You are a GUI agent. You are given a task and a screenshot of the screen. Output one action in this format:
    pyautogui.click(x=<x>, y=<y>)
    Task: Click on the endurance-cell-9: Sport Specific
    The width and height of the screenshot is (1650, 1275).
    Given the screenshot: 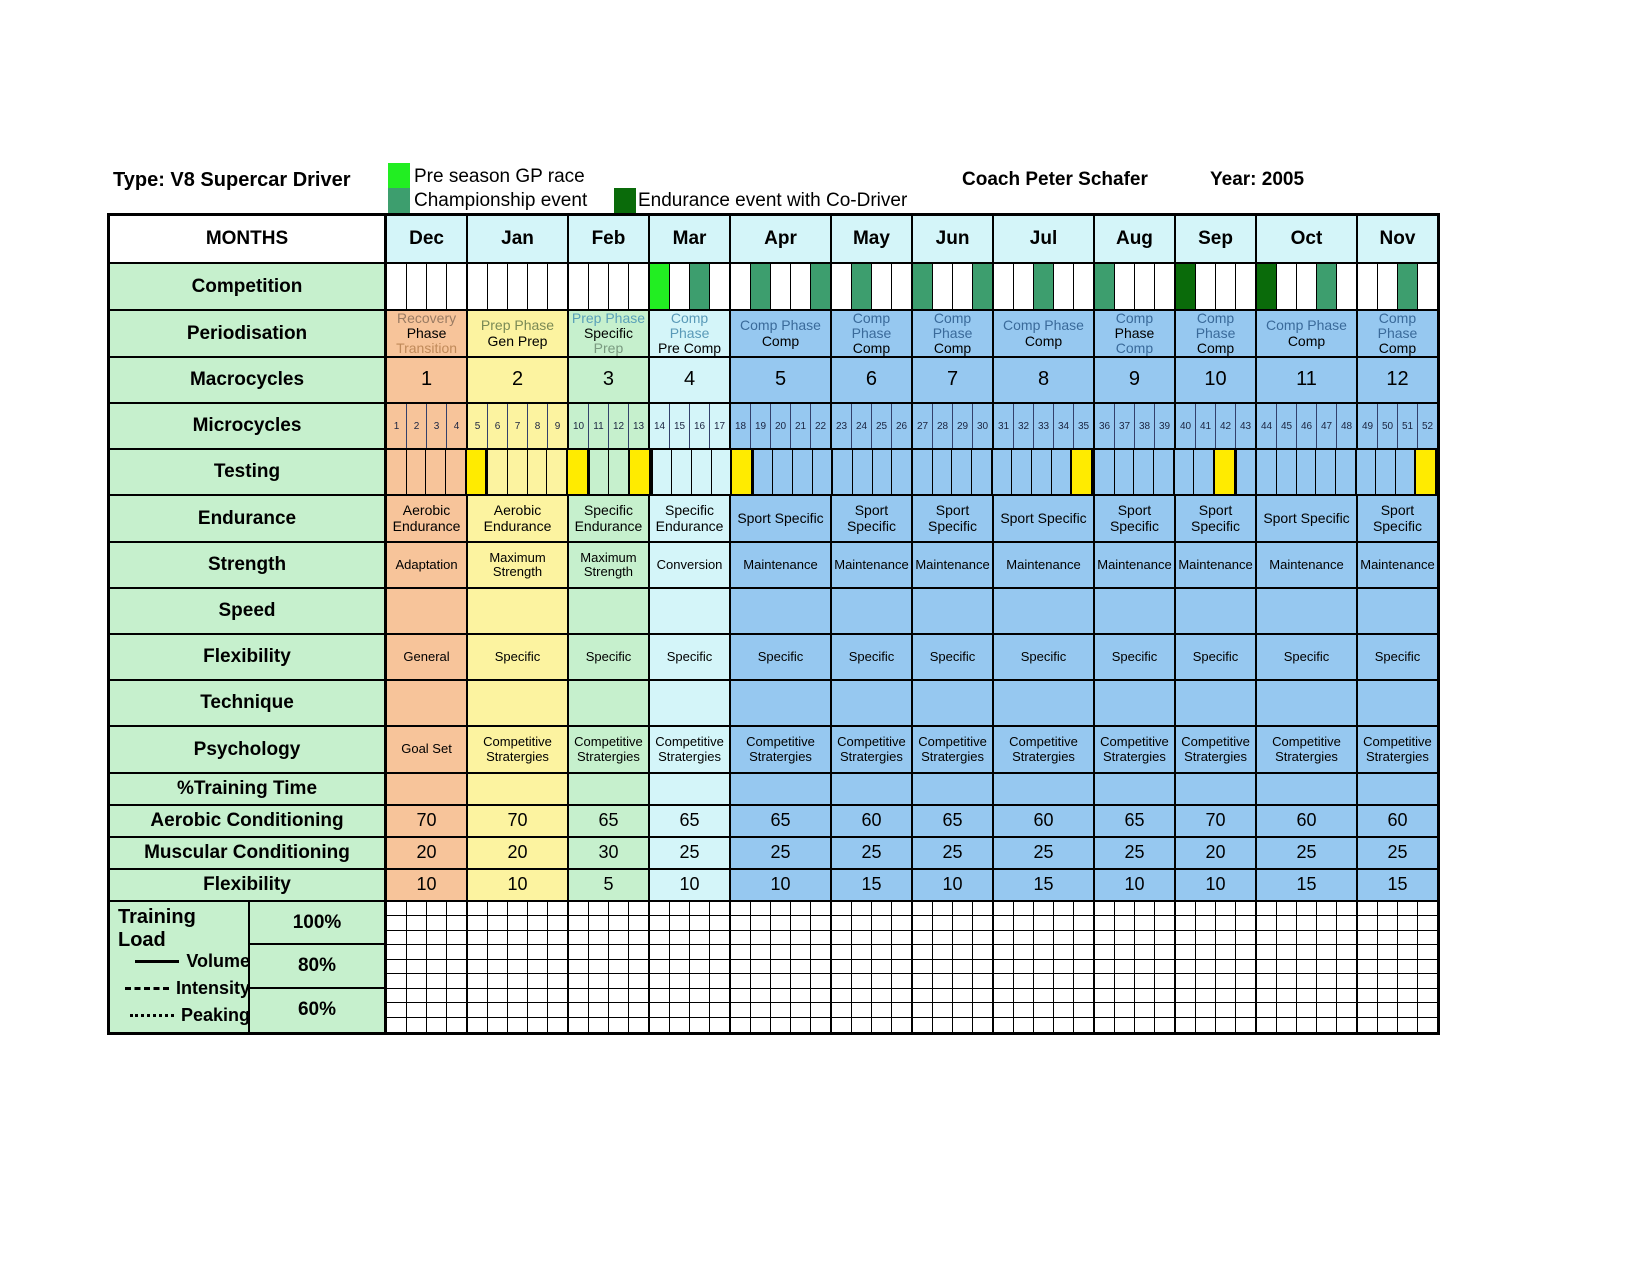 What is the action you would take?
    pyautogui.click(x=1133, y=518)
    